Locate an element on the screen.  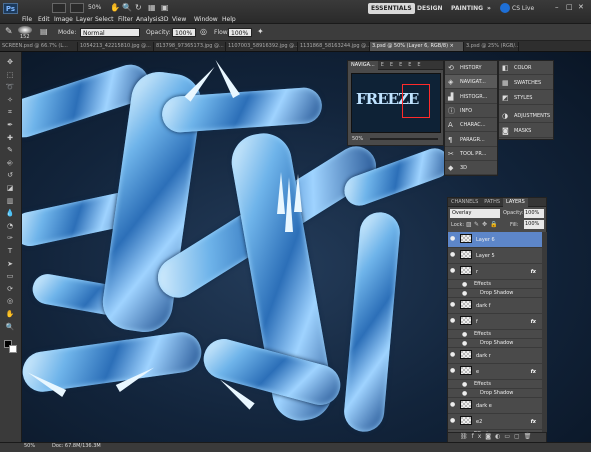
tab-layers: LAYERS is located at coordinates (515, 202).